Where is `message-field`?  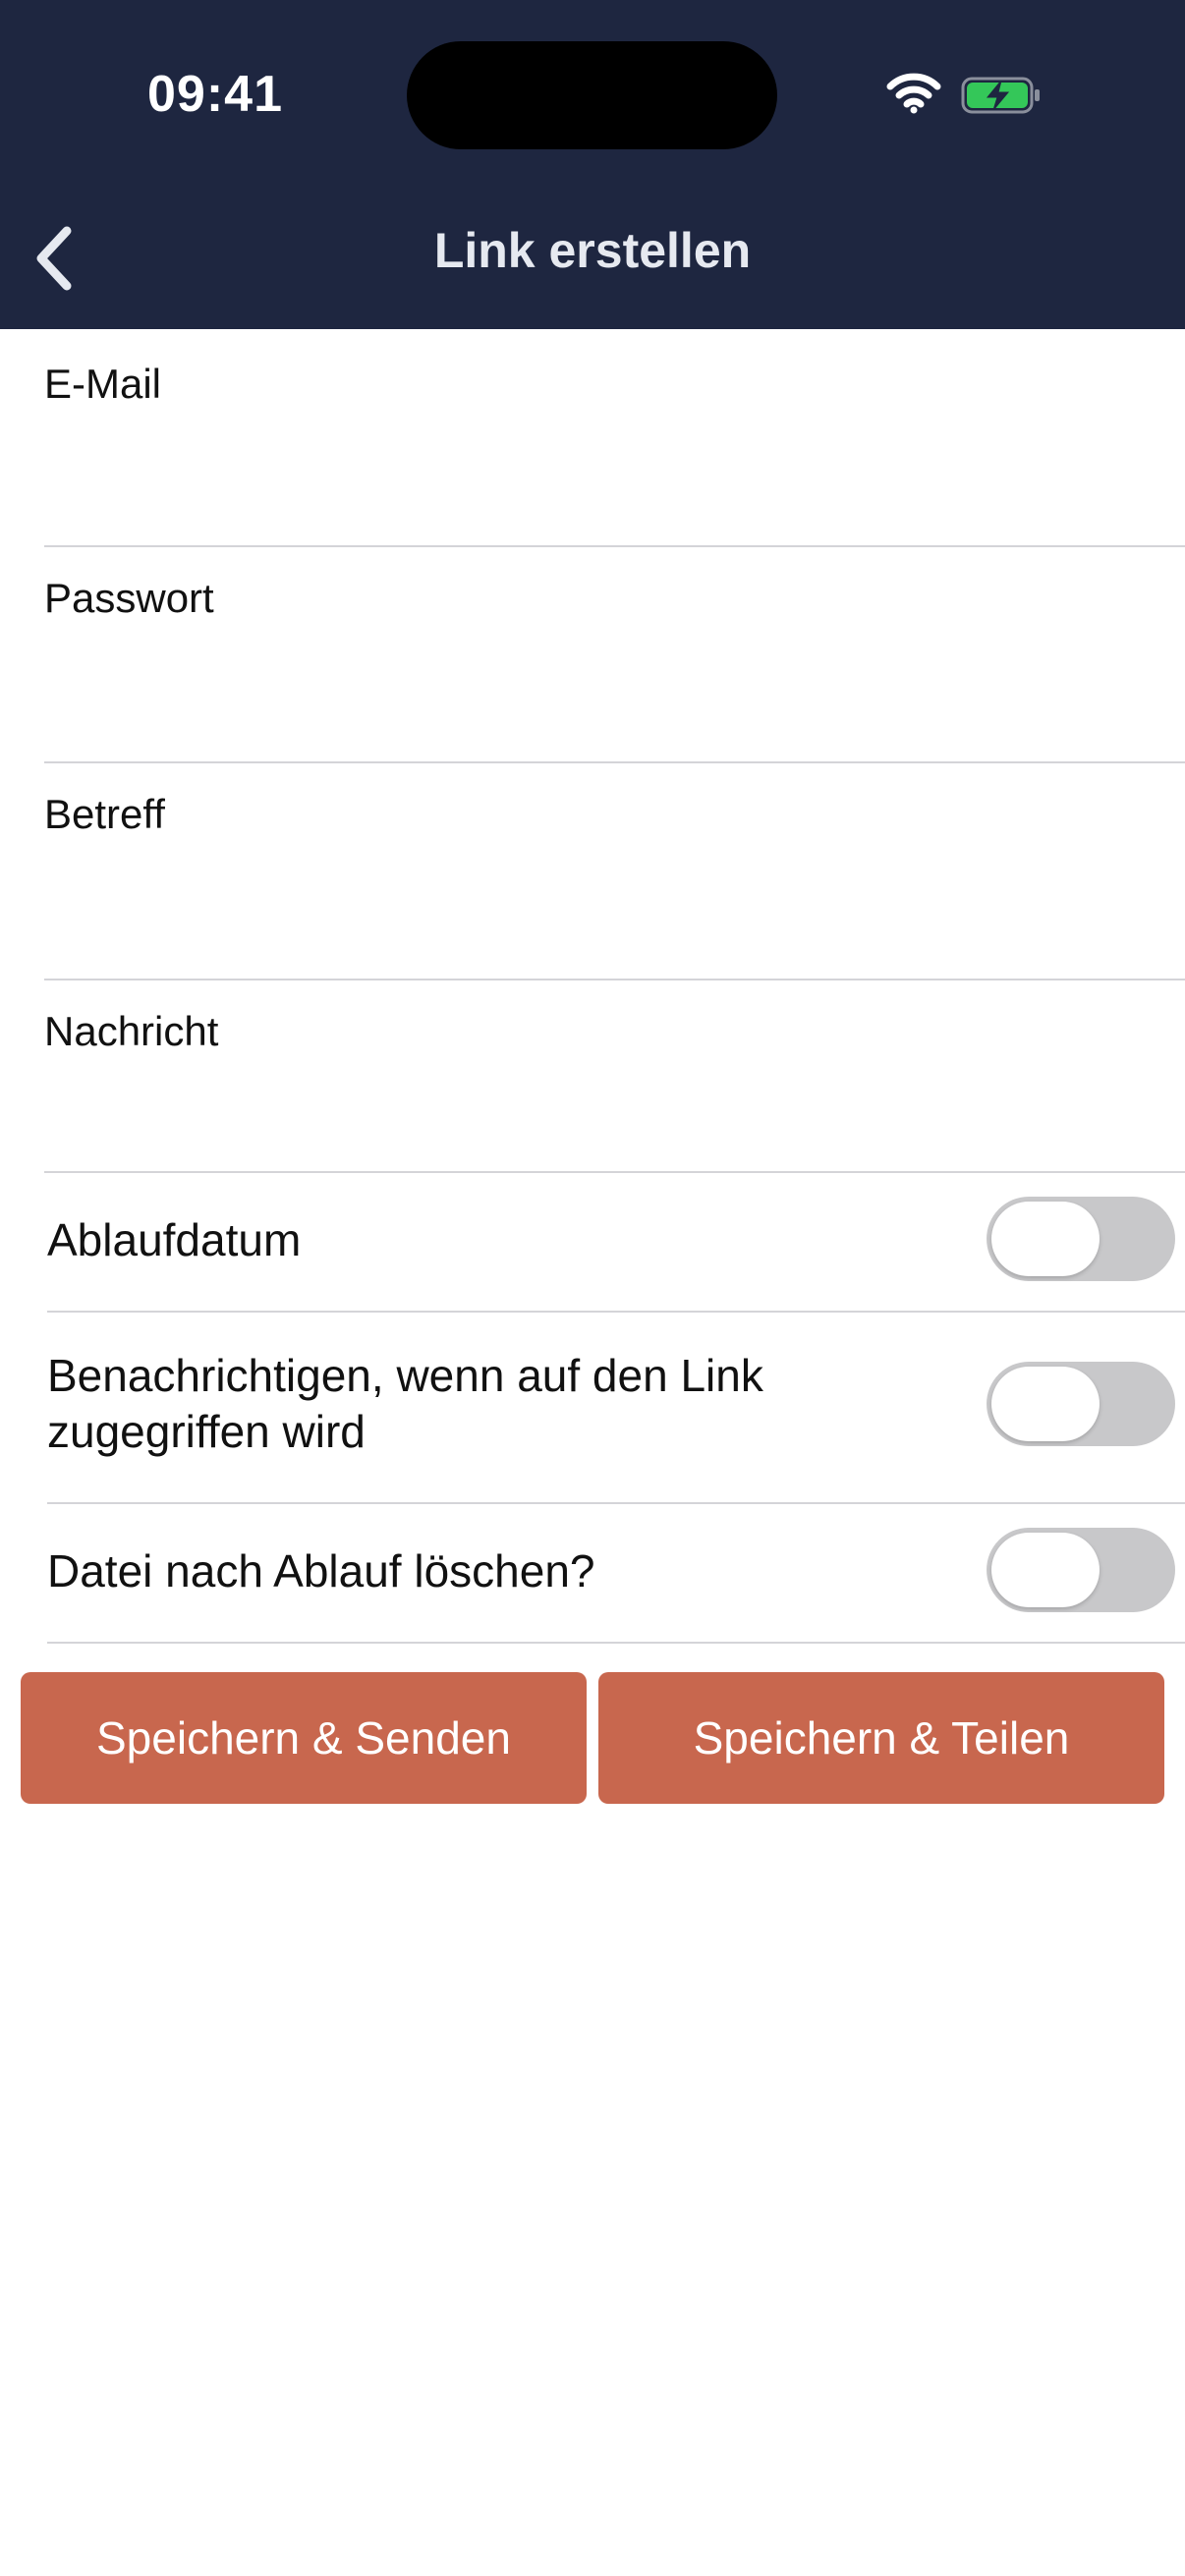 message-field is located at coordinates (604, 1128).